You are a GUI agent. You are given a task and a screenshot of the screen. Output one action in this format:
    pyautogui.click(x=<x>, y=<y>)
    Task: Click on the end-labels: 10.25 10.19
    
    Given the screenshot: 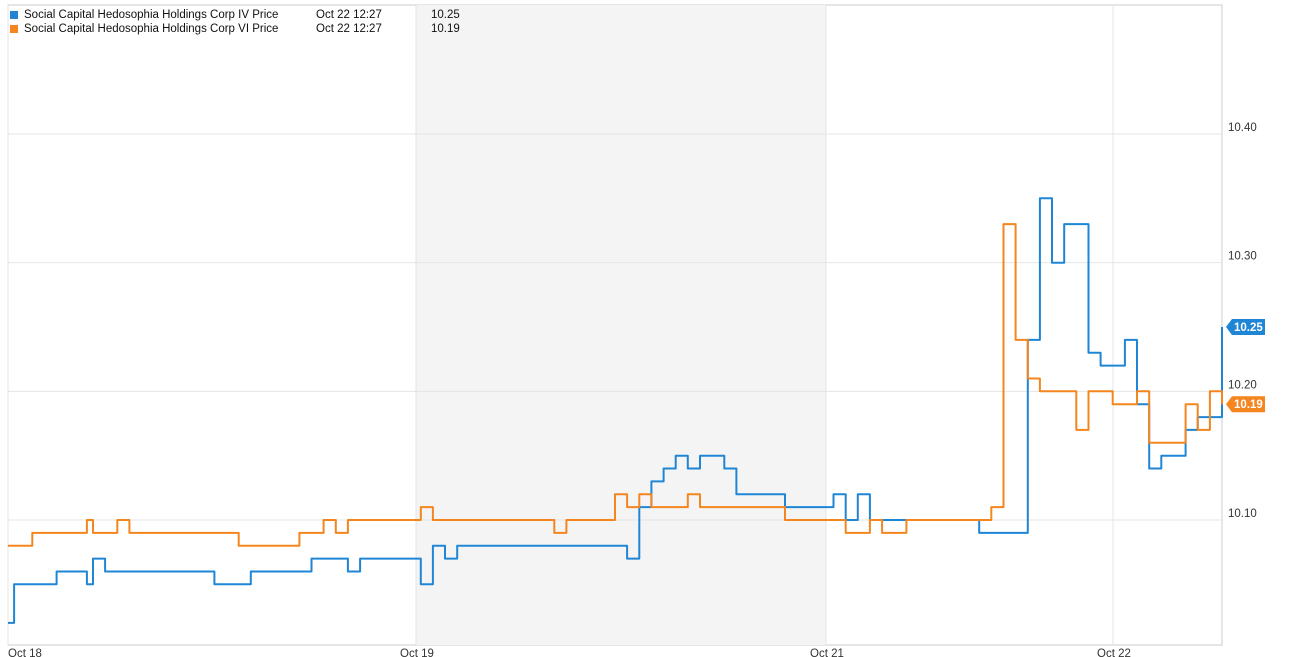 What is the action you would take?
    pyautogui.click(x=1245, y=366)
    